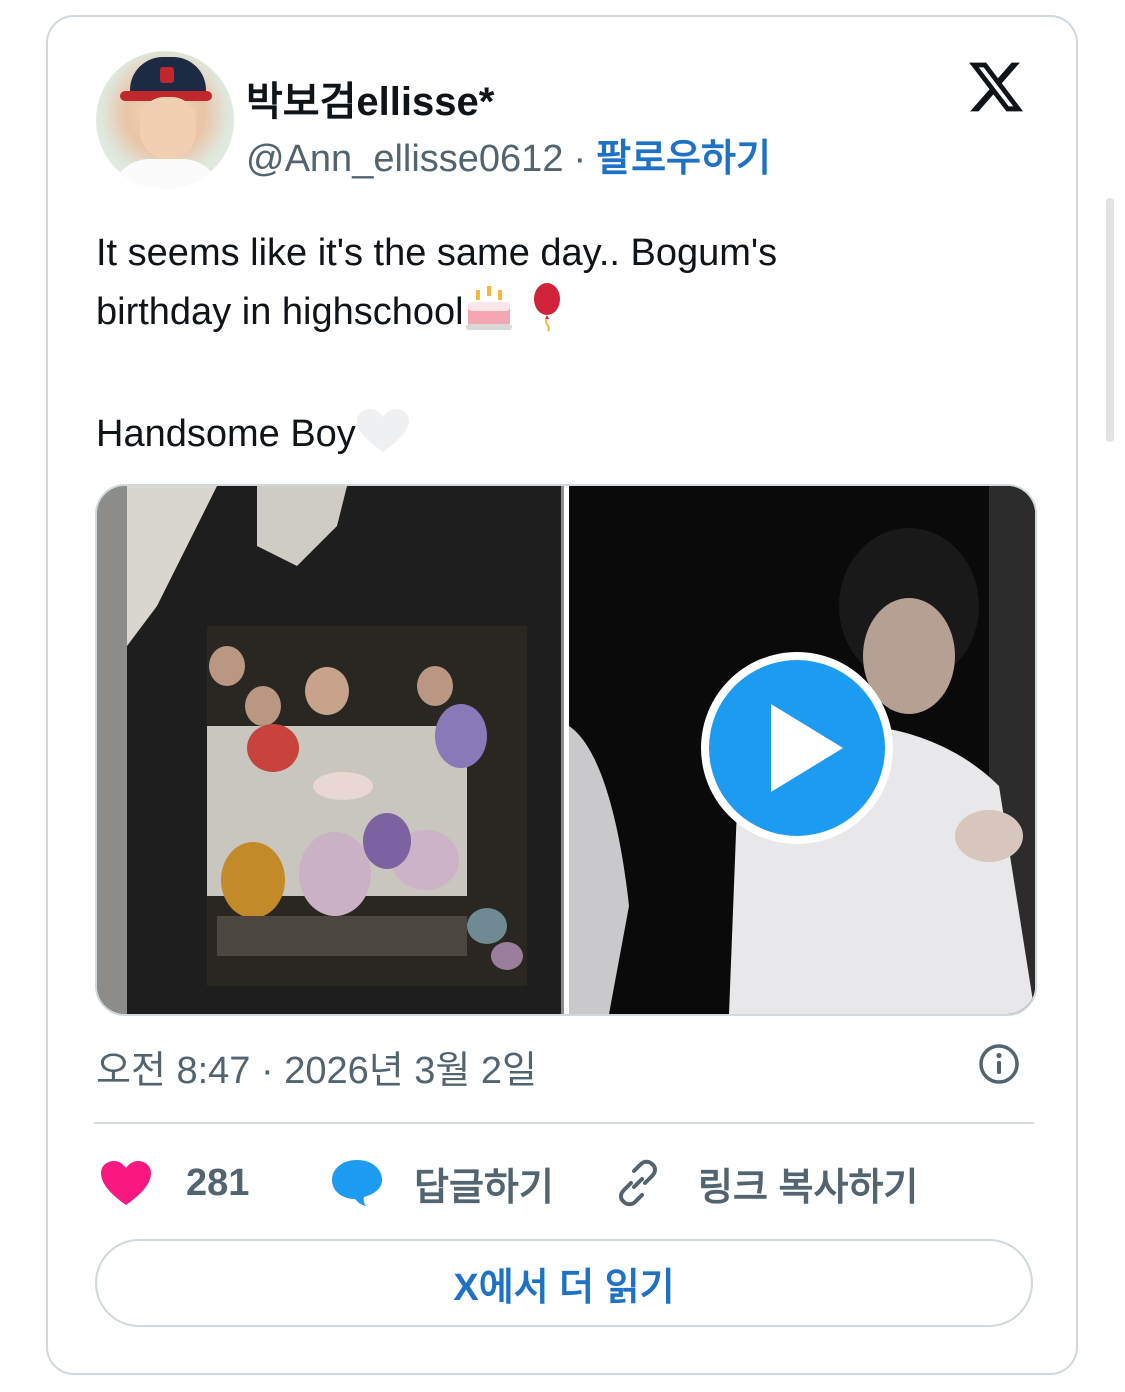  Describe the element at coordinates (226, 434) in the screenshot. I see `tweet-line: Handsome Boy` at that location.